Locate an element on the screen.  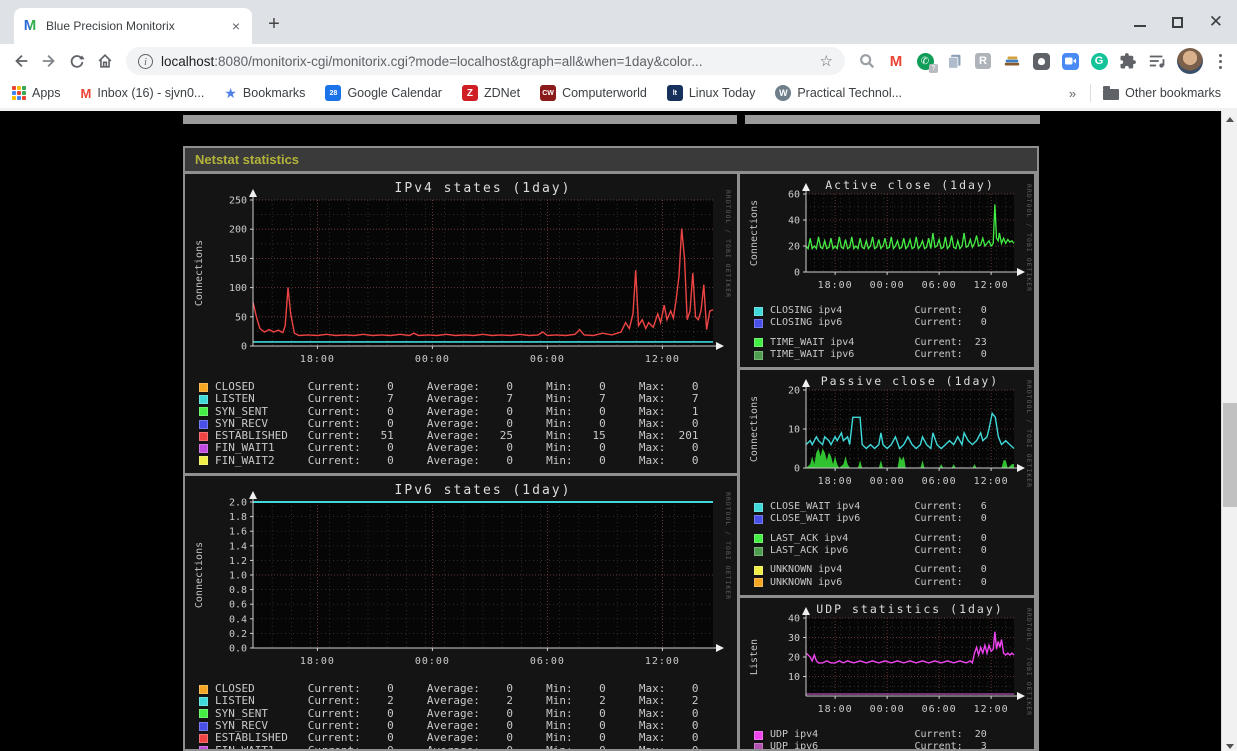
bookmark-item-computerworld: CW Computerworld is located at coordinates (593, 93).